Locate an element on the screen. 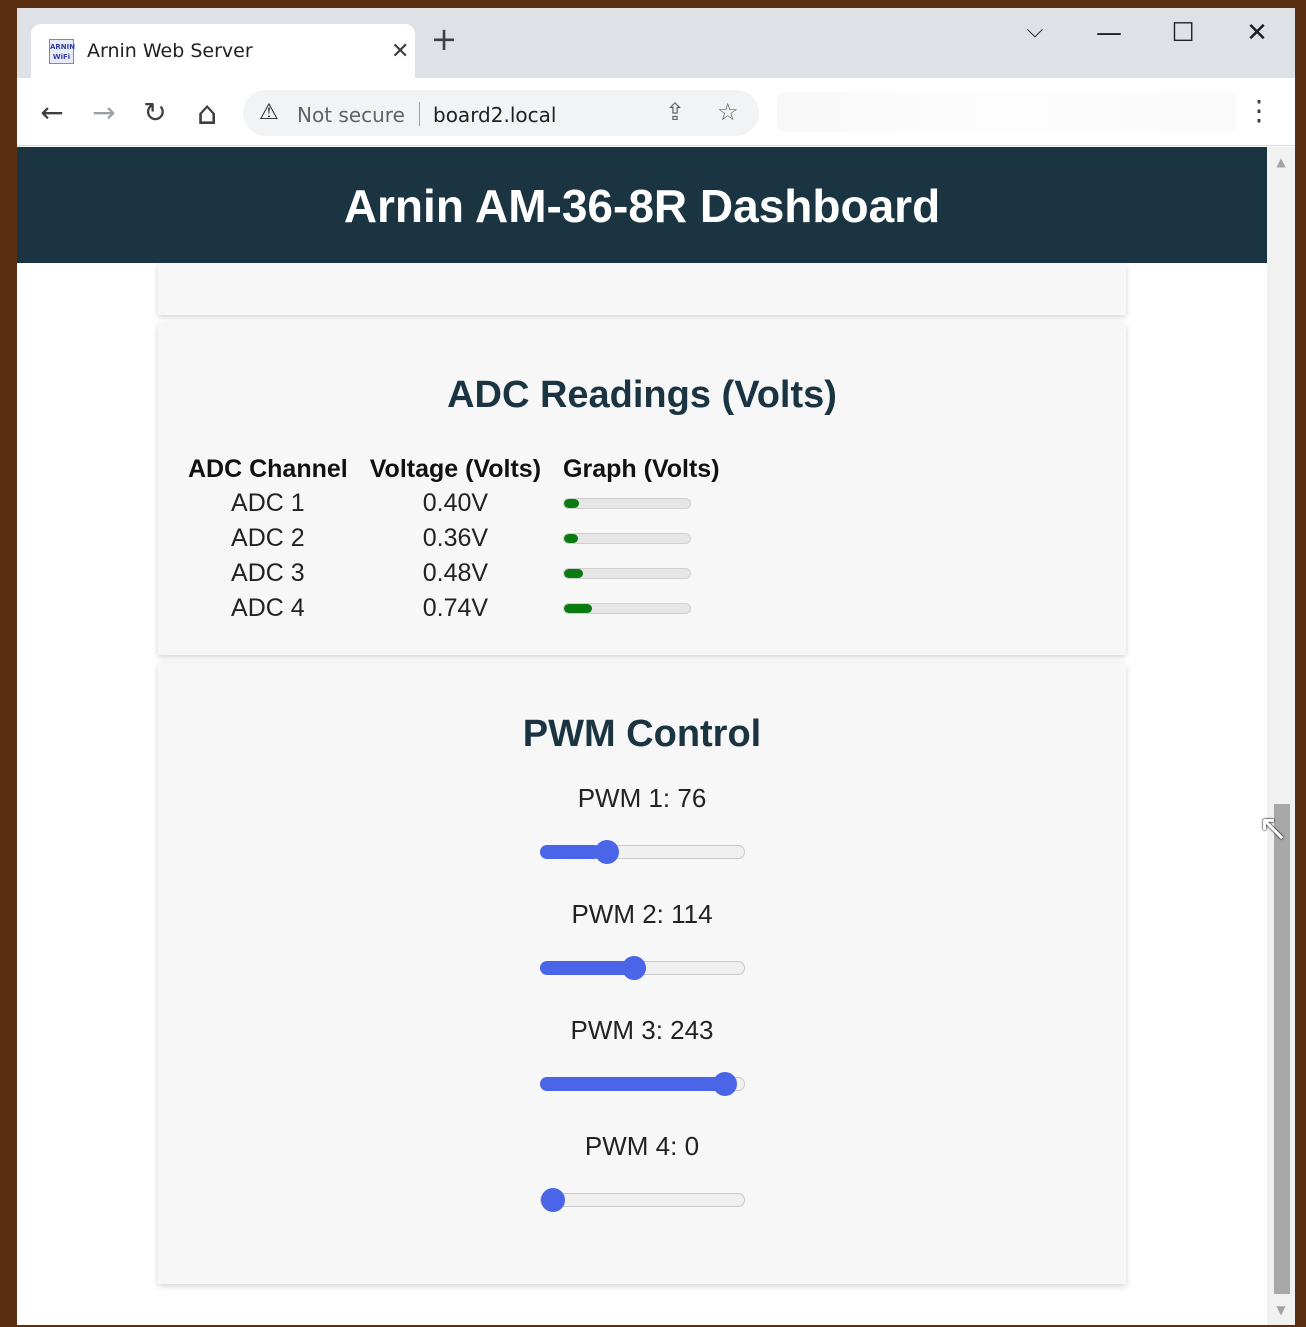 This screenshot has width=1306, height=1327. home-icon: ⌂ is located at coordinates (207, 113).